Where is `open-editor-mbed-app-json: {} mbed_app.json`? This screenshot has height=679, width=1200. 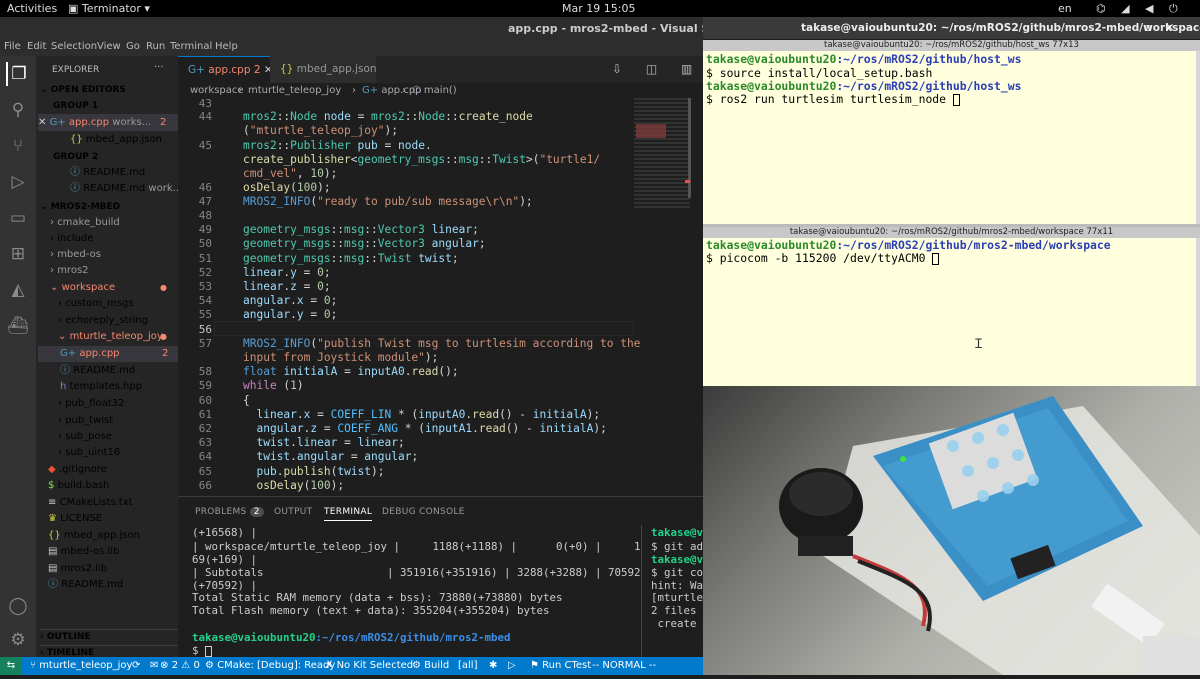 open-editor-mbed-app-json: {} mbed_app.json is located at coordinates (116, 140).